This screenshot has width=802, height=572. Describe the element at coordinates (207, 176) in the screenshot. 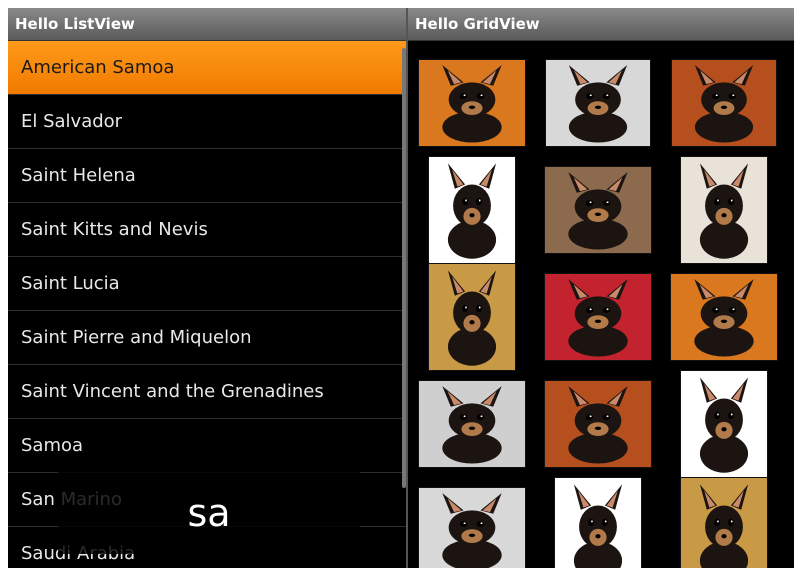

I see `list-item: Saint Helena` at that location.